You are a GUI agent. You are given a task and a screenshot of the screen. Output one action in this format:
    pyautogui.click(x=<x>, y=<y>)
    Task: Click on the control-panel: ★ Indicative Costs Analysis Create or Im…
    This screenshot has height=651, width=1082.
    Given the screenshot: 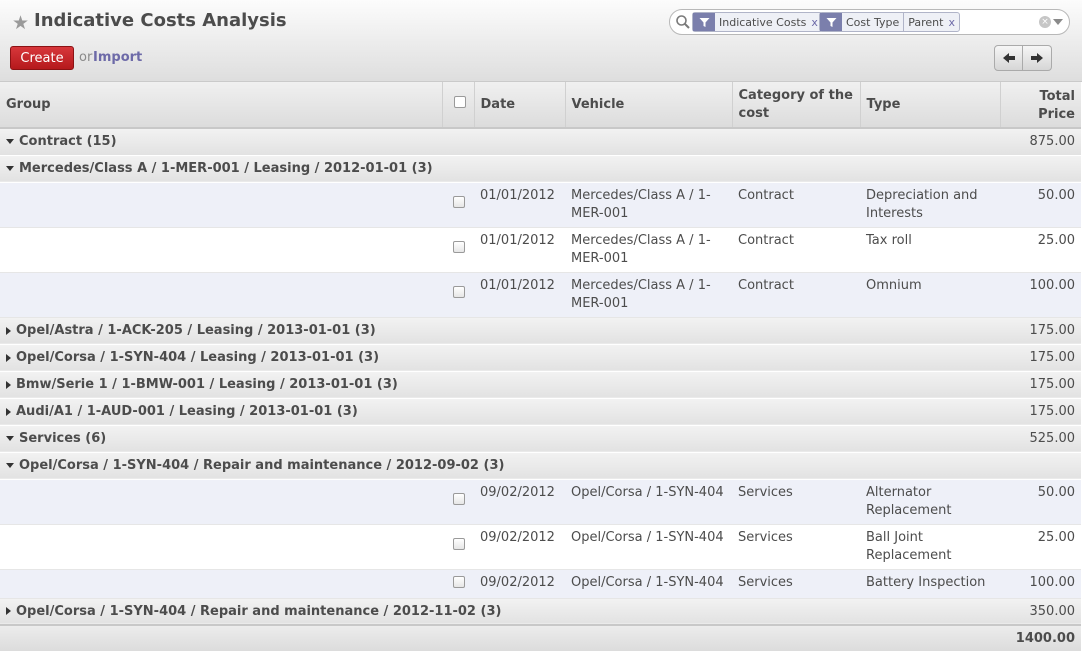 What is the action you would take?
    pyautogui.click(x=541, y=41)
    